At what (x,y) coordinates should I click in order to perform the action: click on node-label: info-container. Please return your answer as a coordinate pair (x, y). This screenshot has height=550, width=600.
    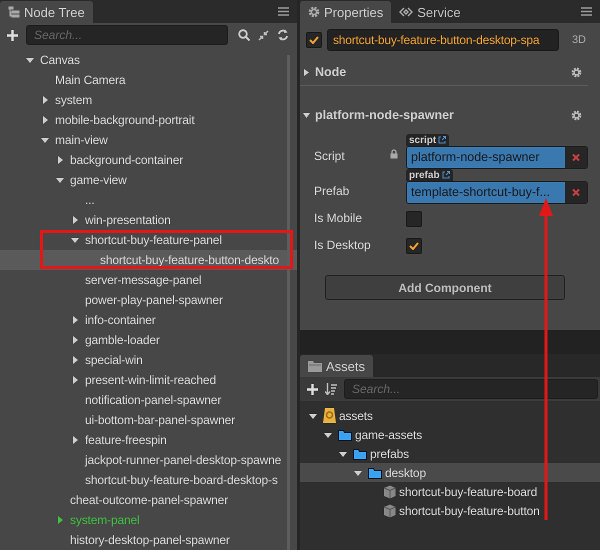
    Looking at the image, I should click on (120, 320).